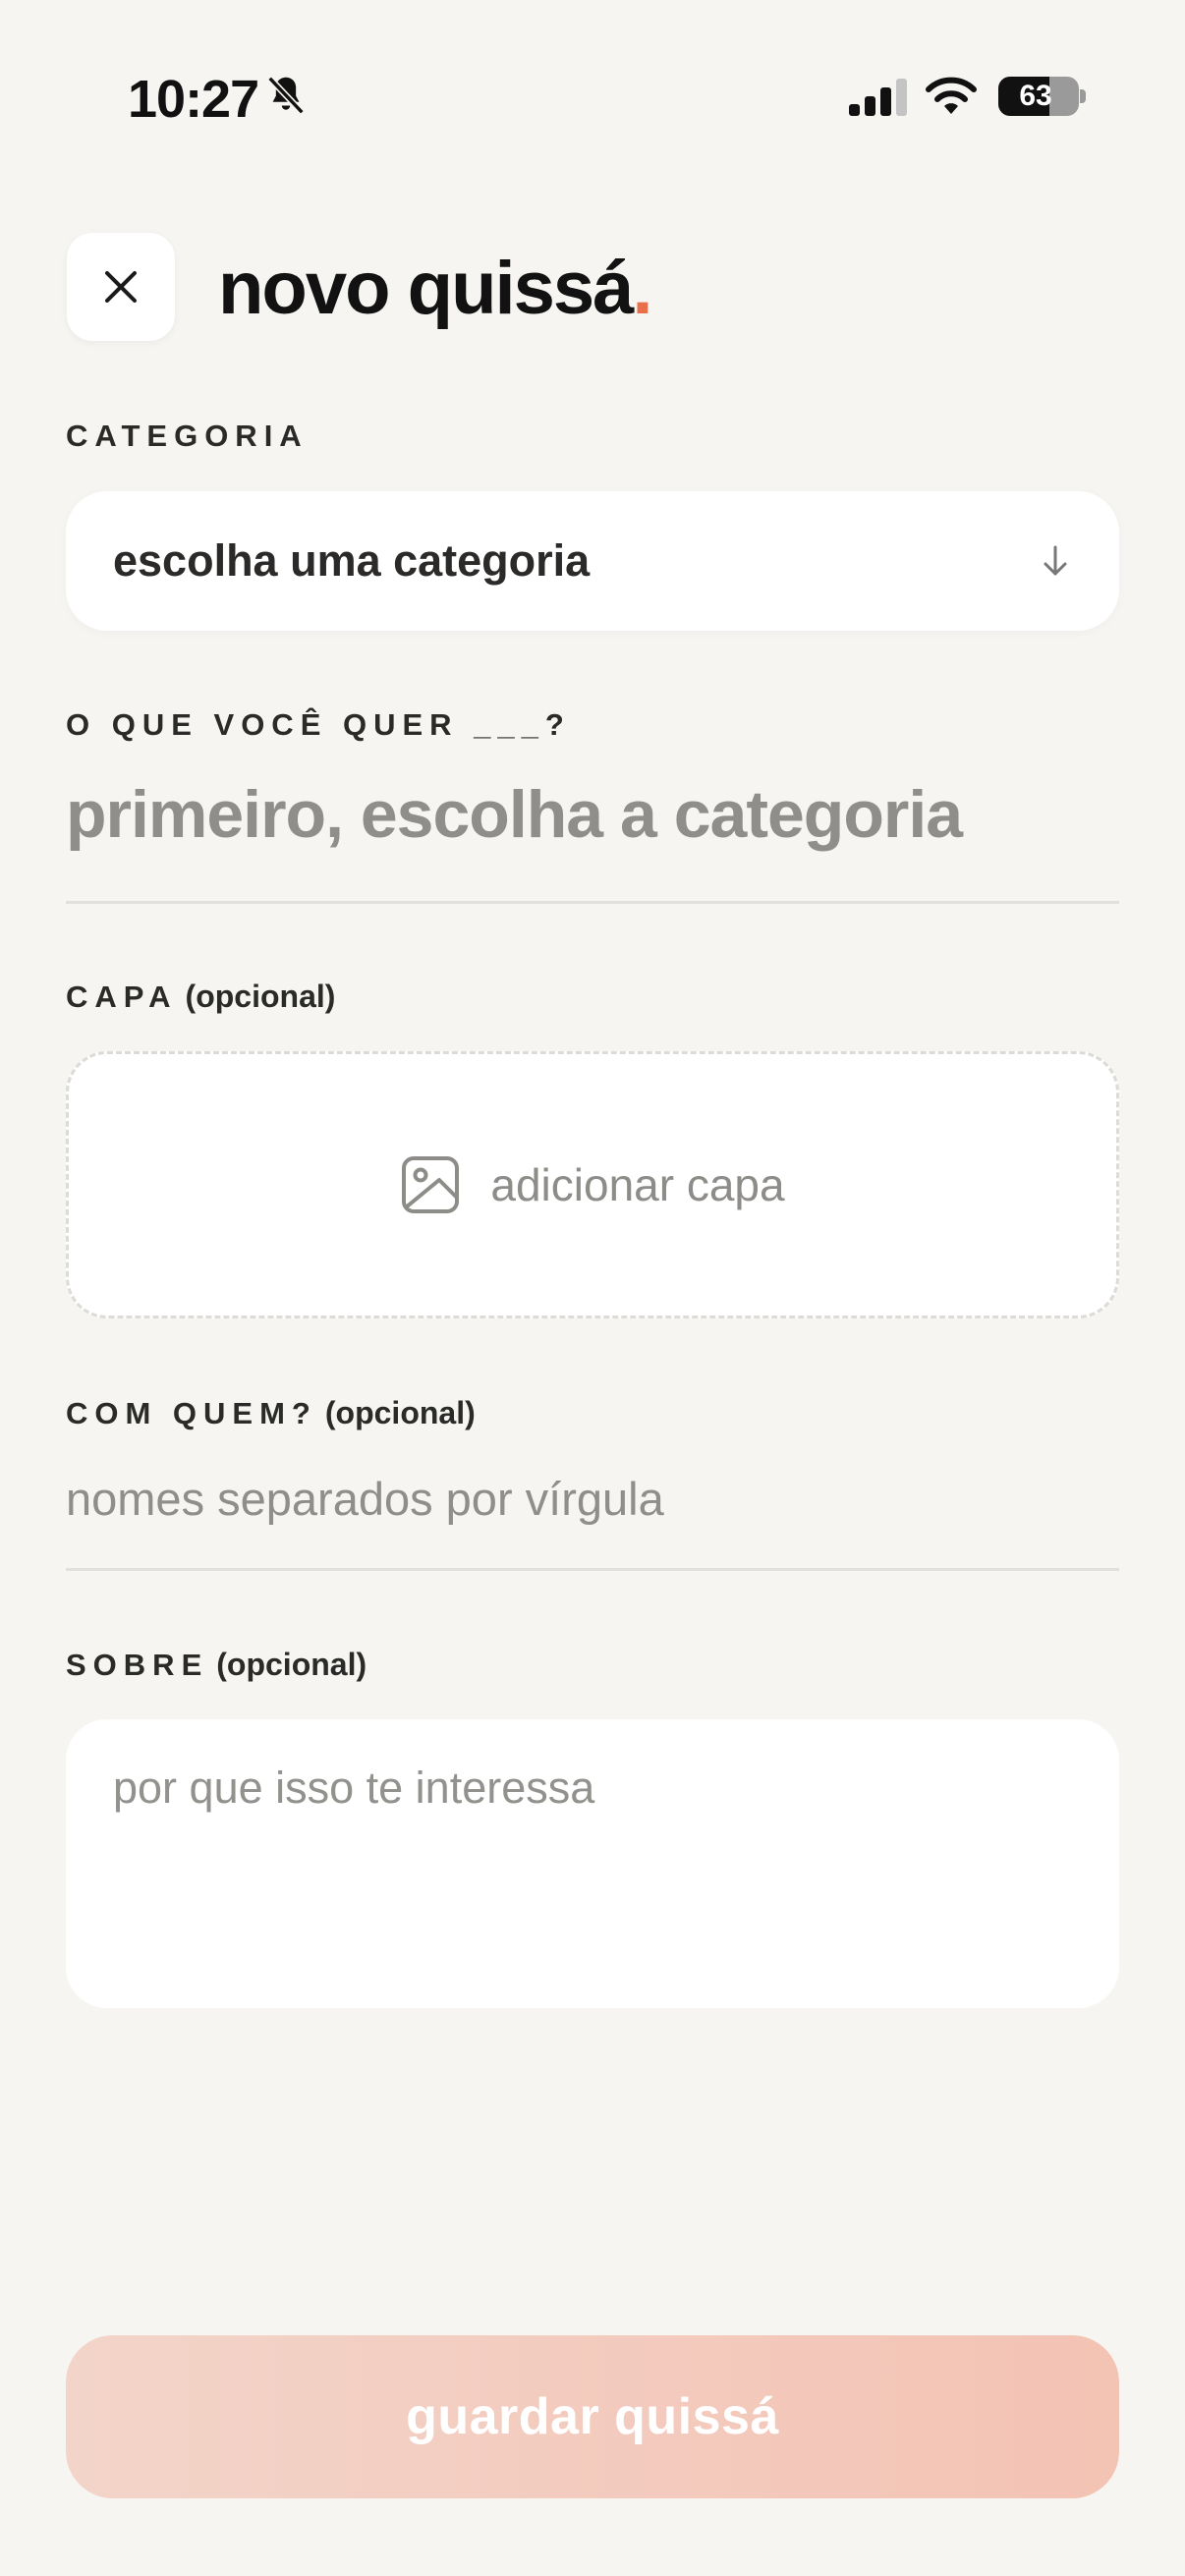  I want to click on battery-level: 63, so click(1035, 96).